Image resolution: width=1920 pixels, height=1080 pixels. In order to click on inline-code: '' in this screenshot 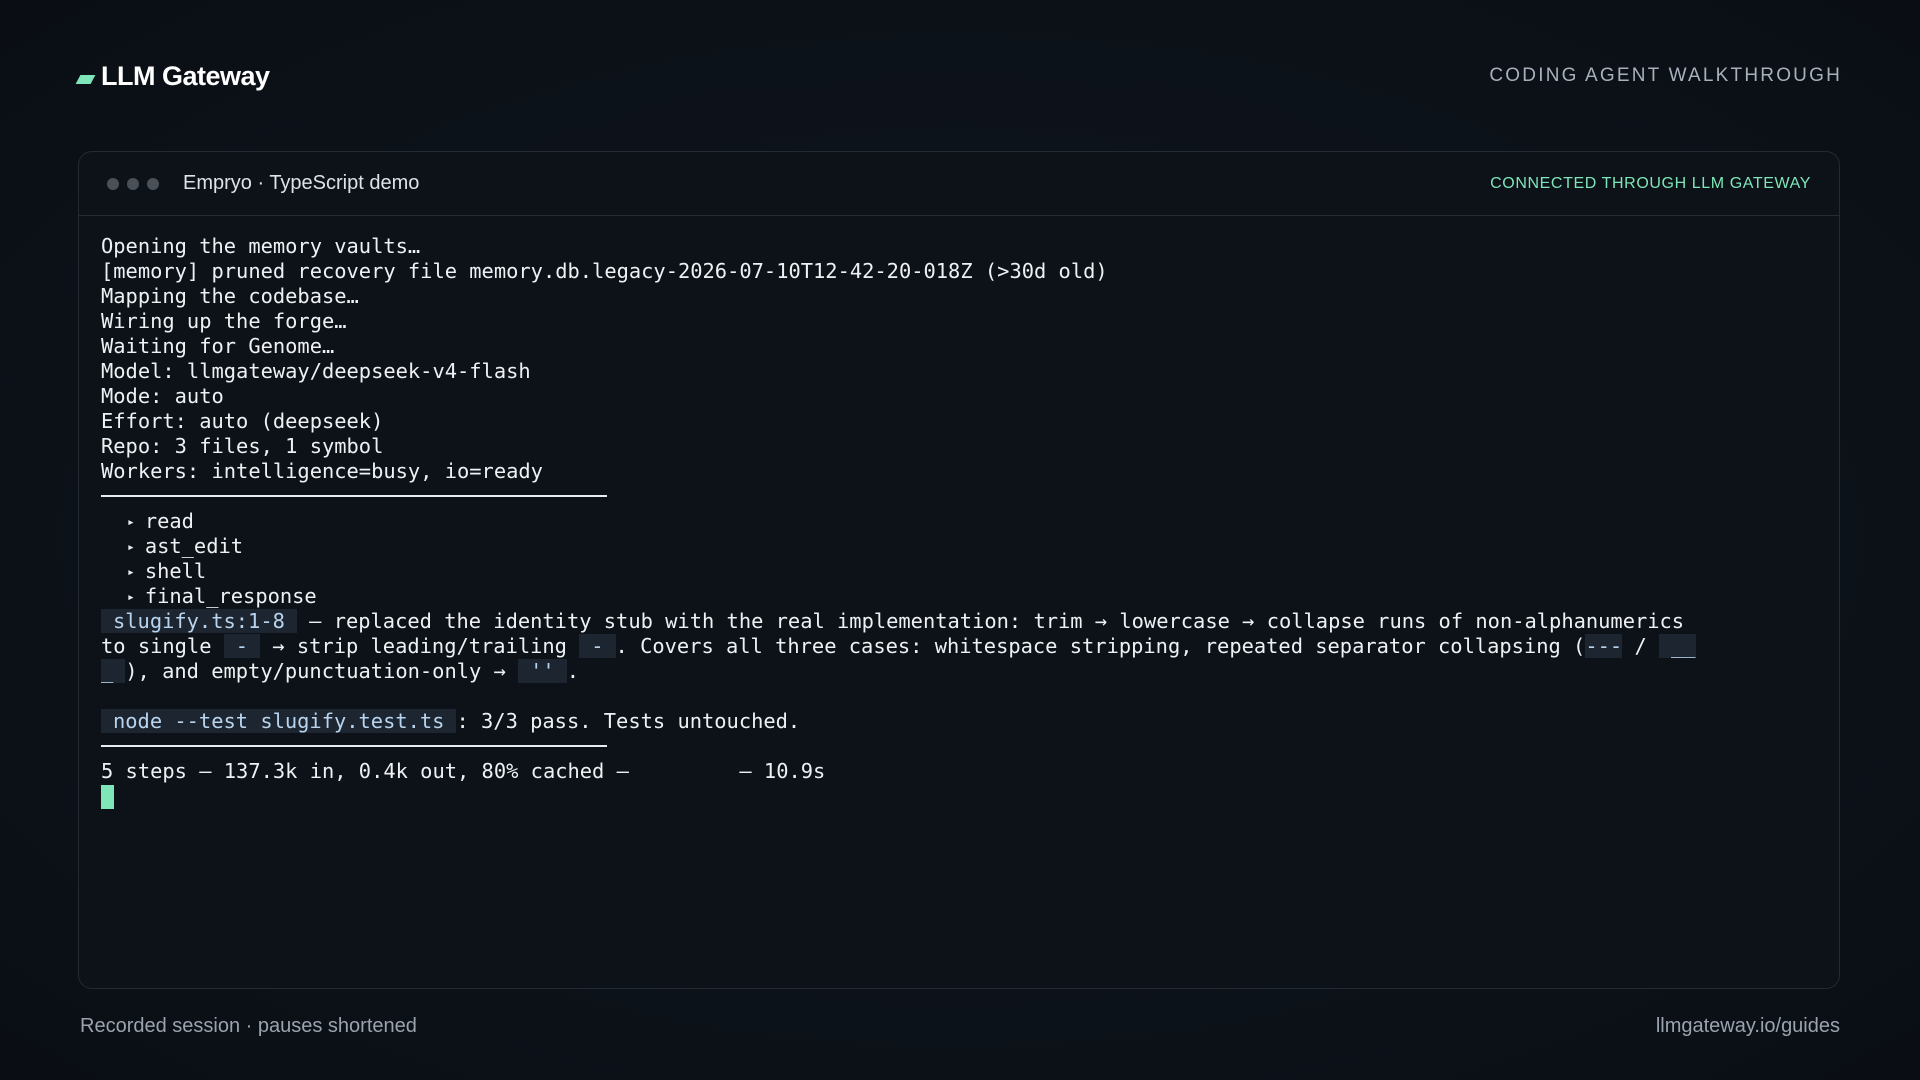, I will do `click(542, 671)`.